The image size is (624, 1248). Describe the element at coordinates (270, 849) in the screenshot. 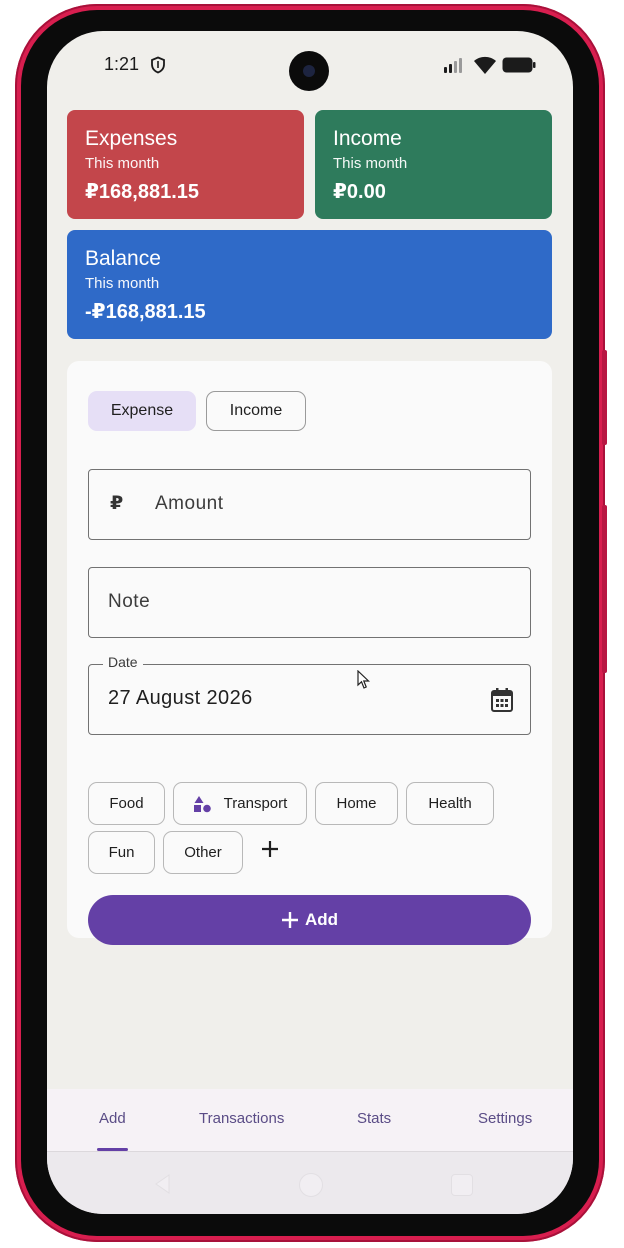

I see `add-category-plus-icon` at that location.